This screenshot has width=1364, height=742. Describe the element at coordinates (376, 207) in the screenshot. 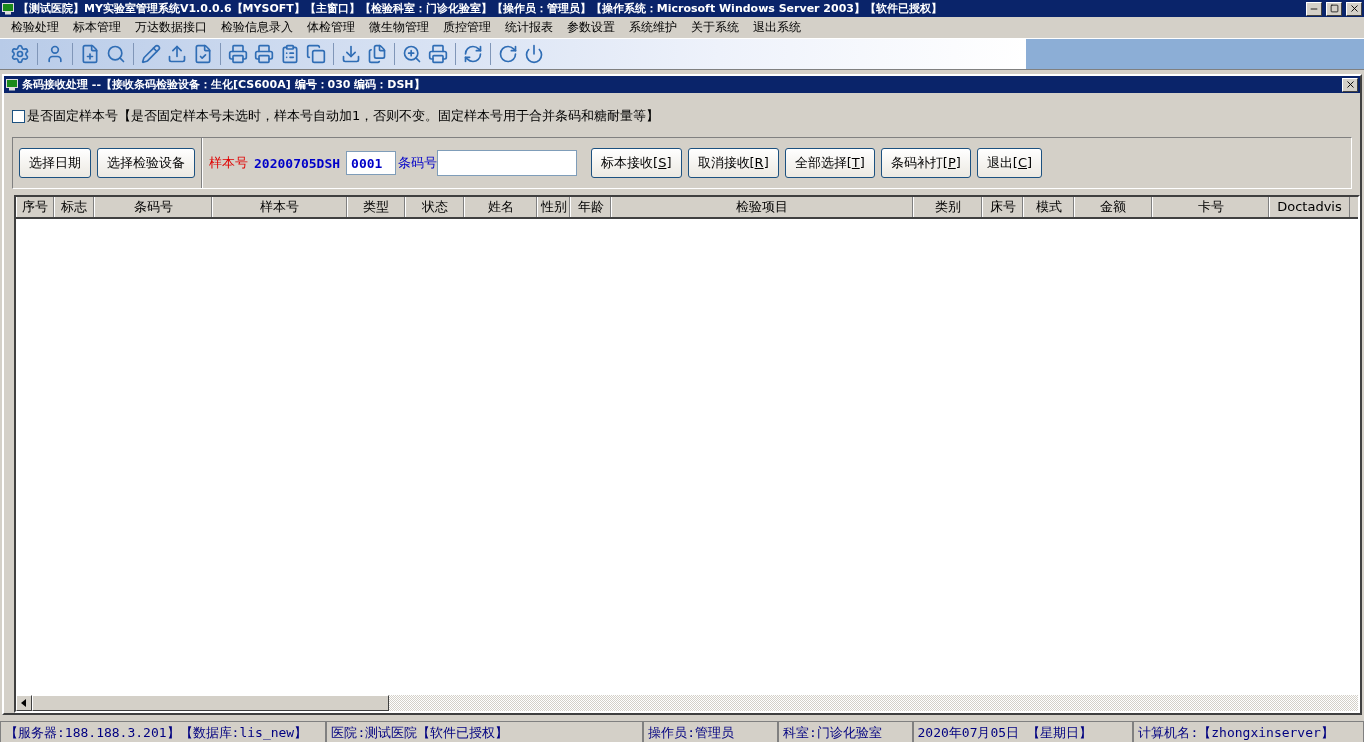

I see `column-header: 类型` at that location.